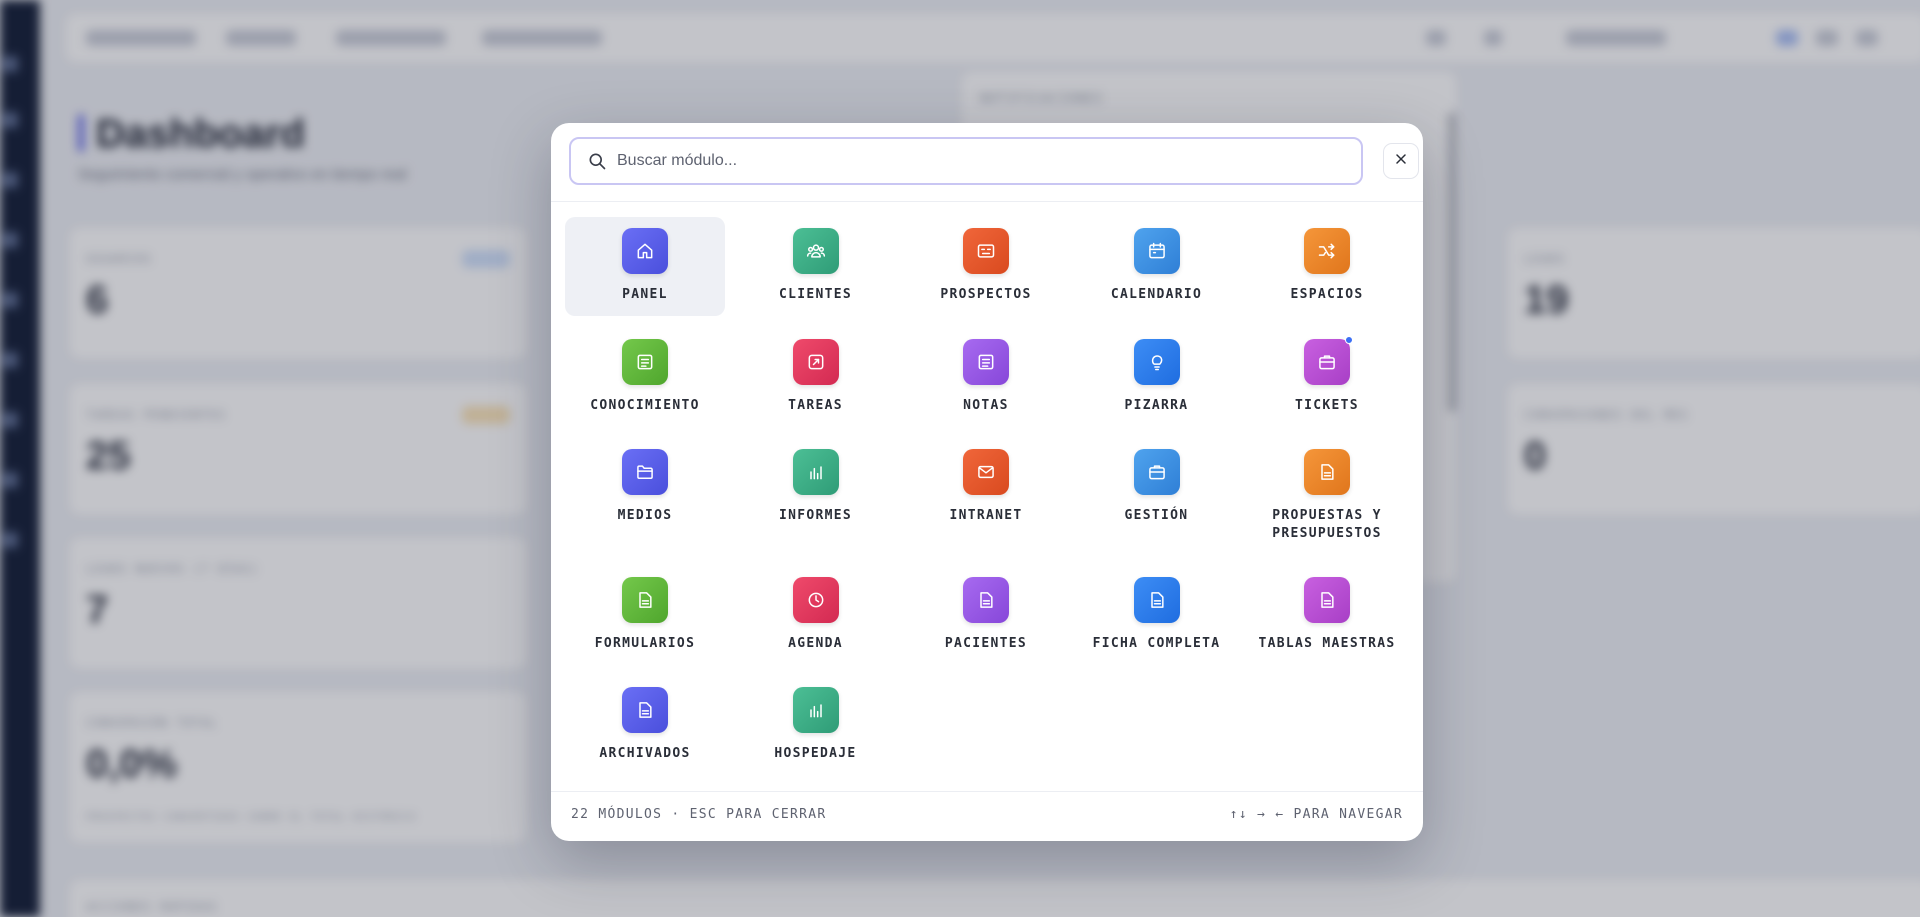  I want to click on module-label: CALENDARIO, so click(1156, 294).